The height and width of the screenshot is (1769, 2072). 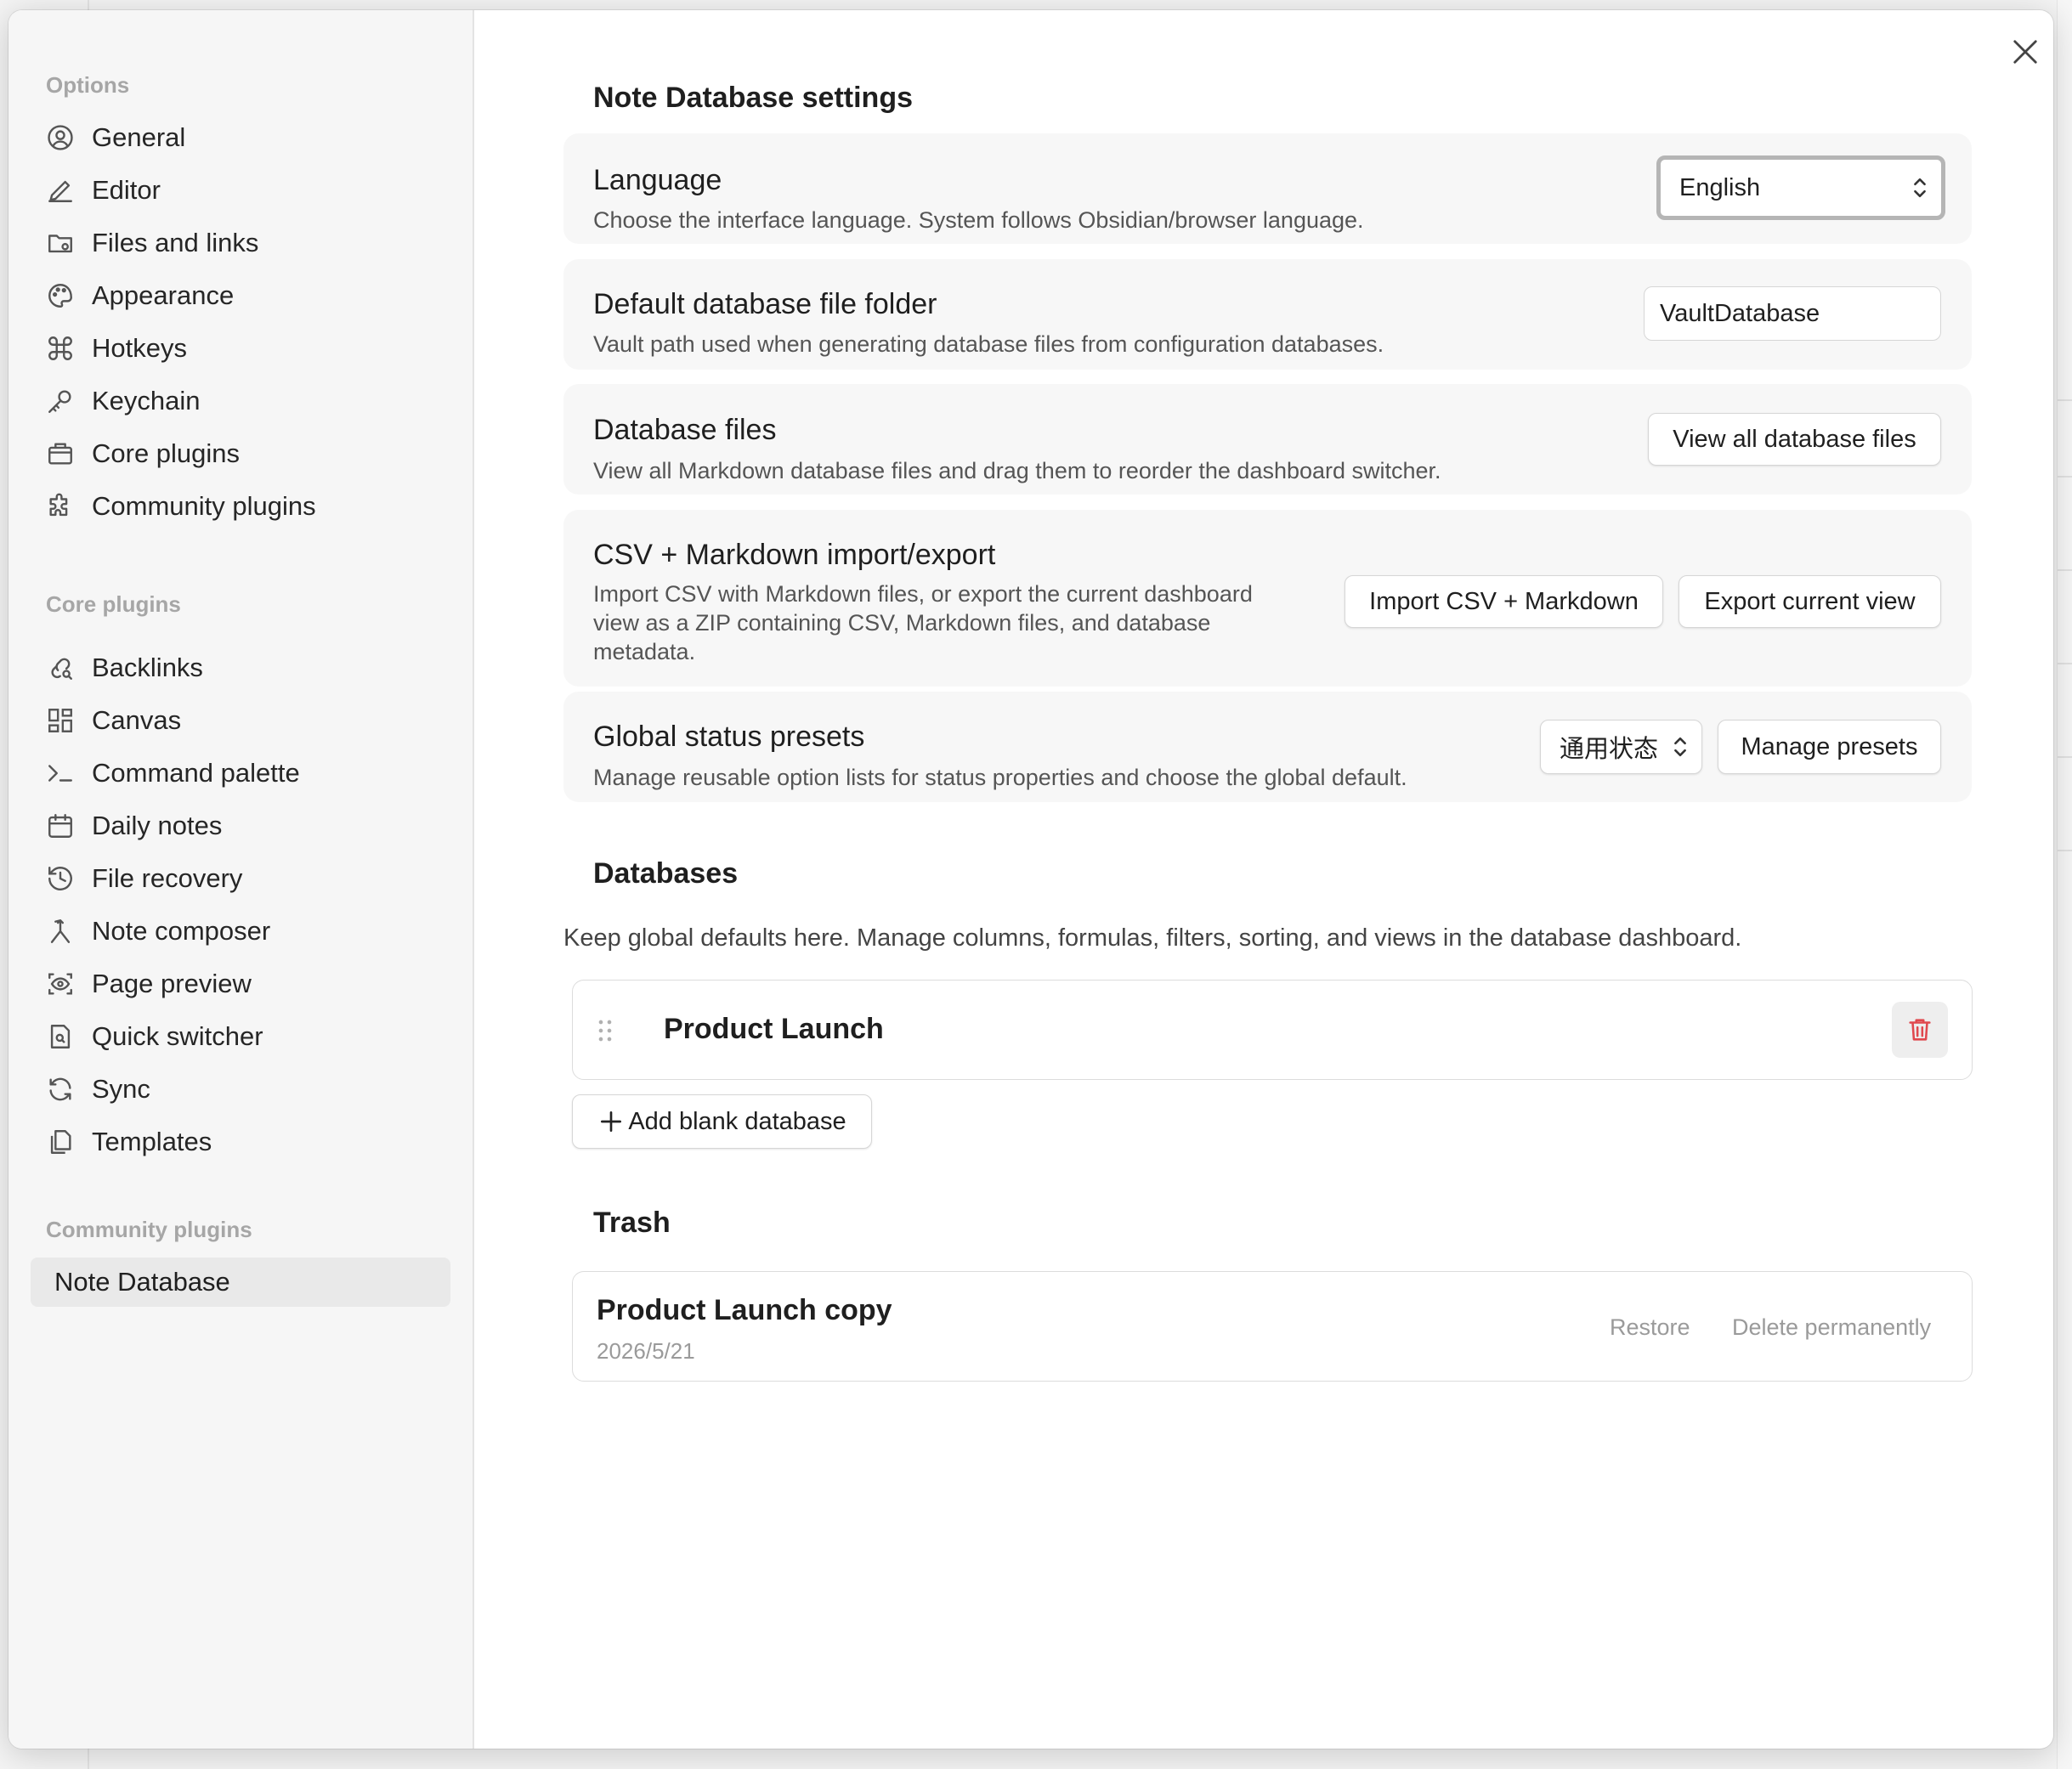 What do you see at coordinates (60, 667) in the screenshot?
I see `link-search-icon` at bounding box center [60, 667].